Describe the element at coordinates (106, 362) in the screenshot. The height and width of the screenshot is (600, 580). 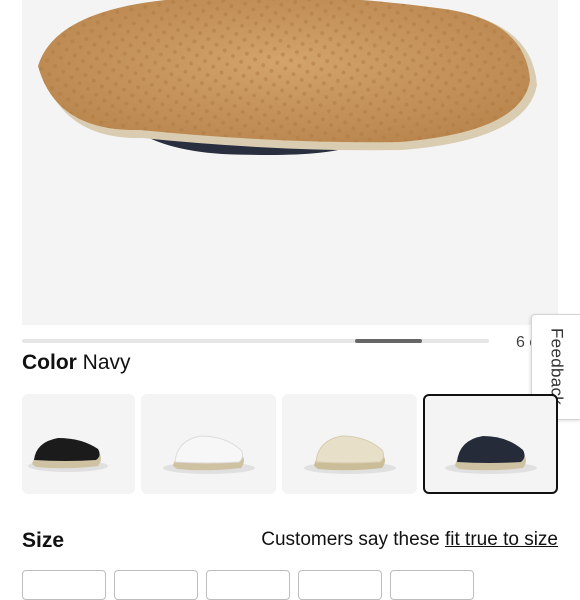
I see `color-value: Navy` at that location.